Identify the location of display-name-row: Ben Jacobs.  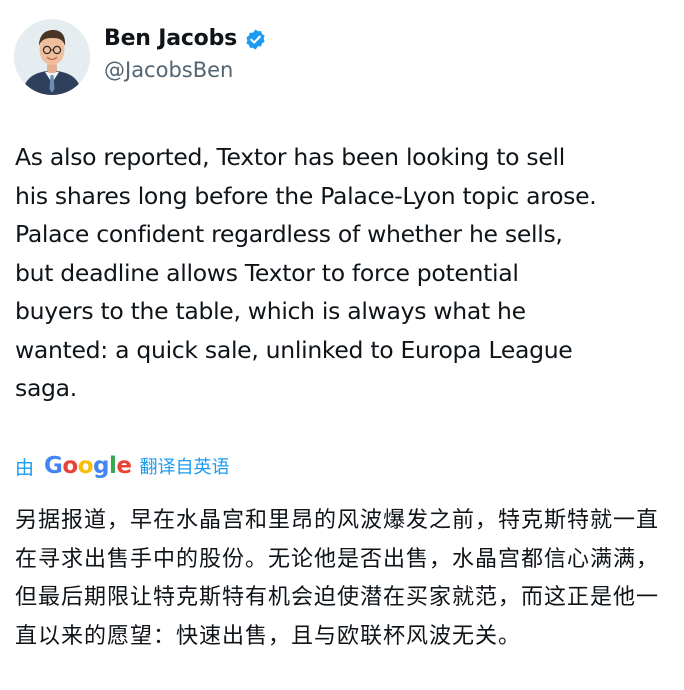
(185, 39).